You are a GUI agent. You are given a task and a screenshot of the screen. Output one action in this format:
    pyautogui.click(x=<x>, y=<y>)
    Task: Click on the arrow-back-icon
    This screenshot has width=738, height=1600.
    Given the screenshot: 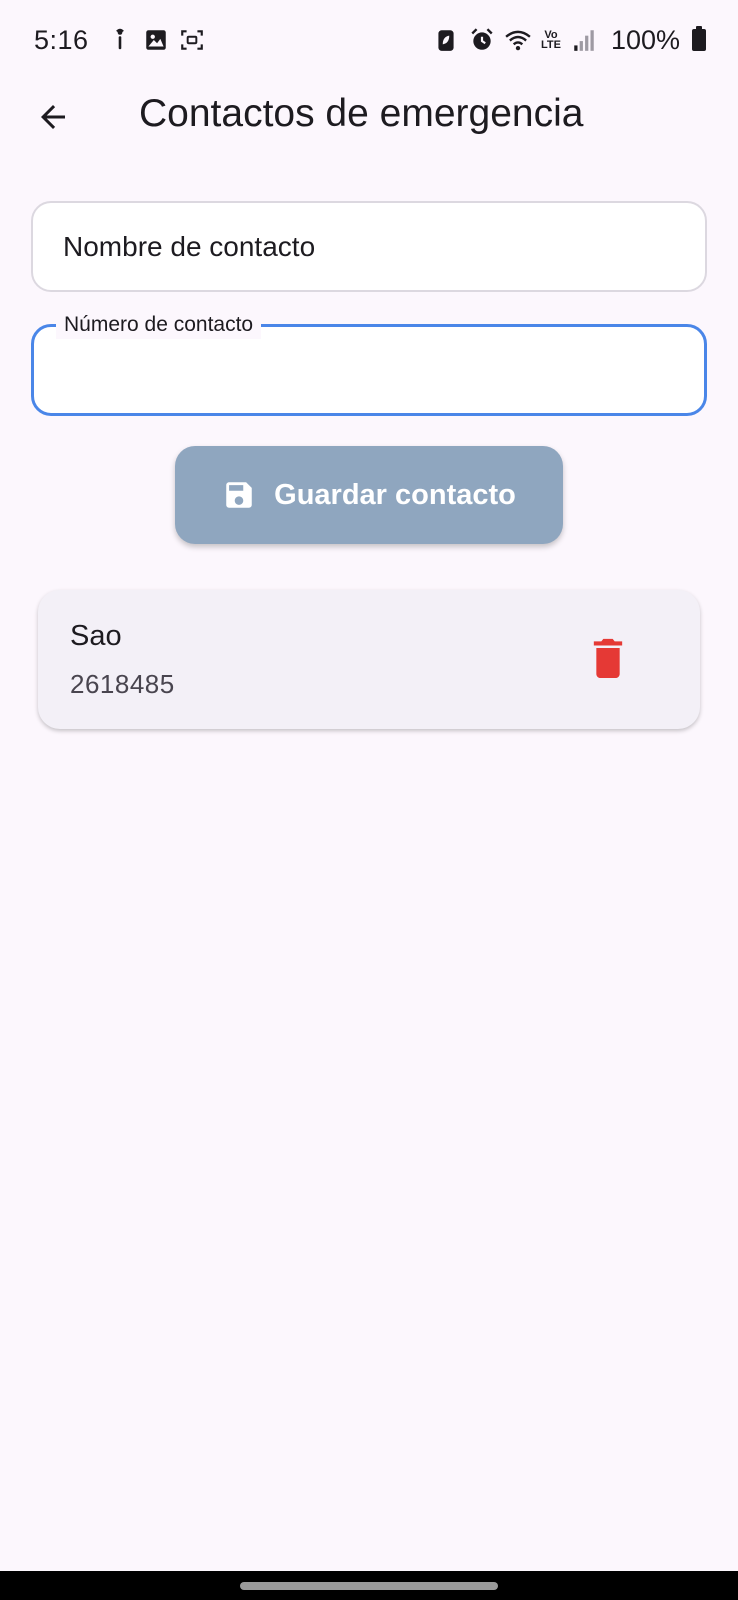 What is the action you would take?
    pyautogui.click(x=53, y=117)
    